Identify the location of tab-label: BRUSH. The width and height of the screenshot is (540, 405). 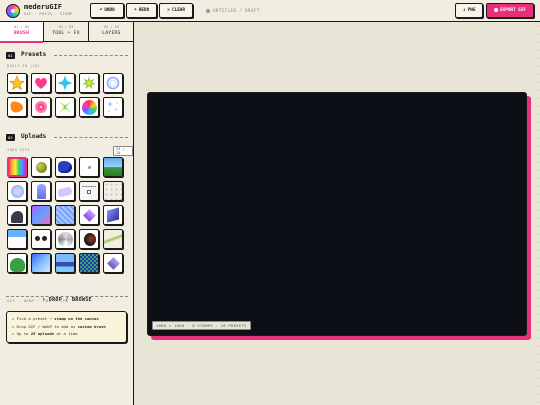
(21, 33).